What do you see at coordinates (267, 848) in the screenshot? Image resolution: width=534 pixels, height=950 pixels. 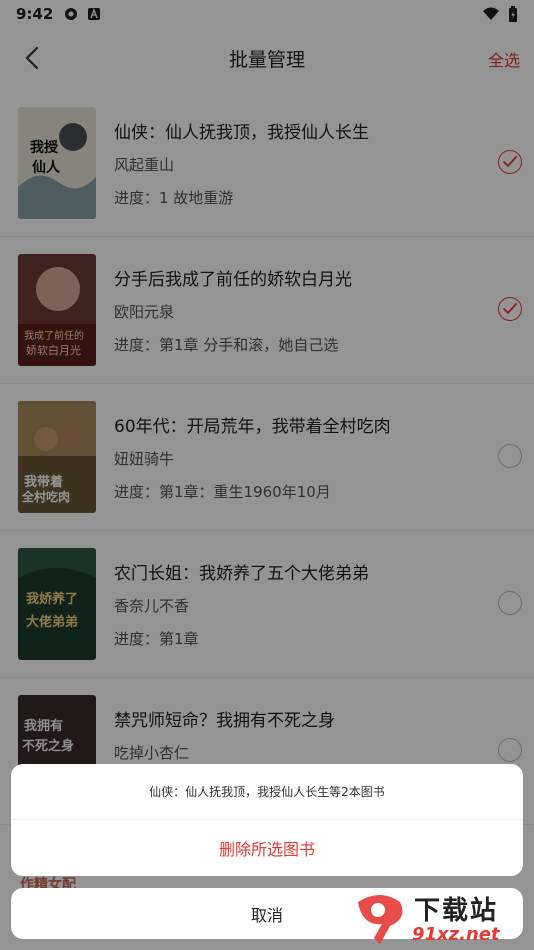 I see `delete-selected-button: 删除所选图书` at bounding box center [267, 848].